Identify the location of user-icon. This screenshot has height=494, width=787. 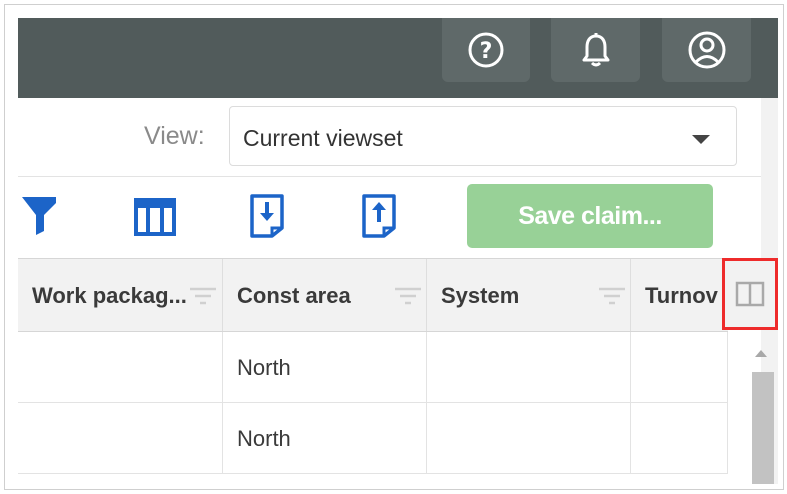
(706, 50).